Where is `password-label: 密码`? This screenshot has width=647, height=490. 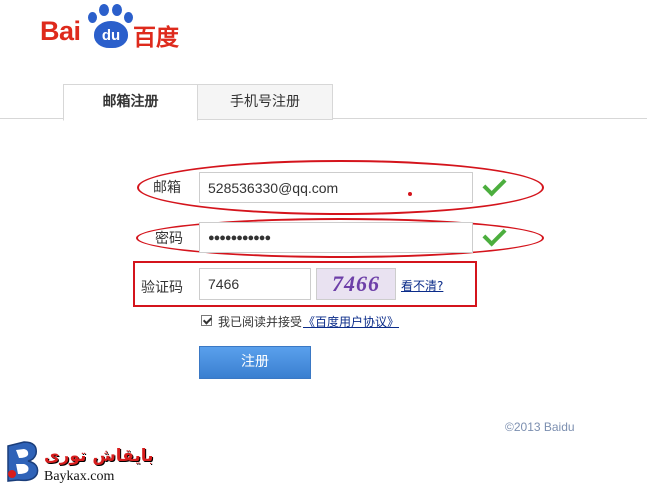 password-label: 密码 is located at coordinates (169, 239).